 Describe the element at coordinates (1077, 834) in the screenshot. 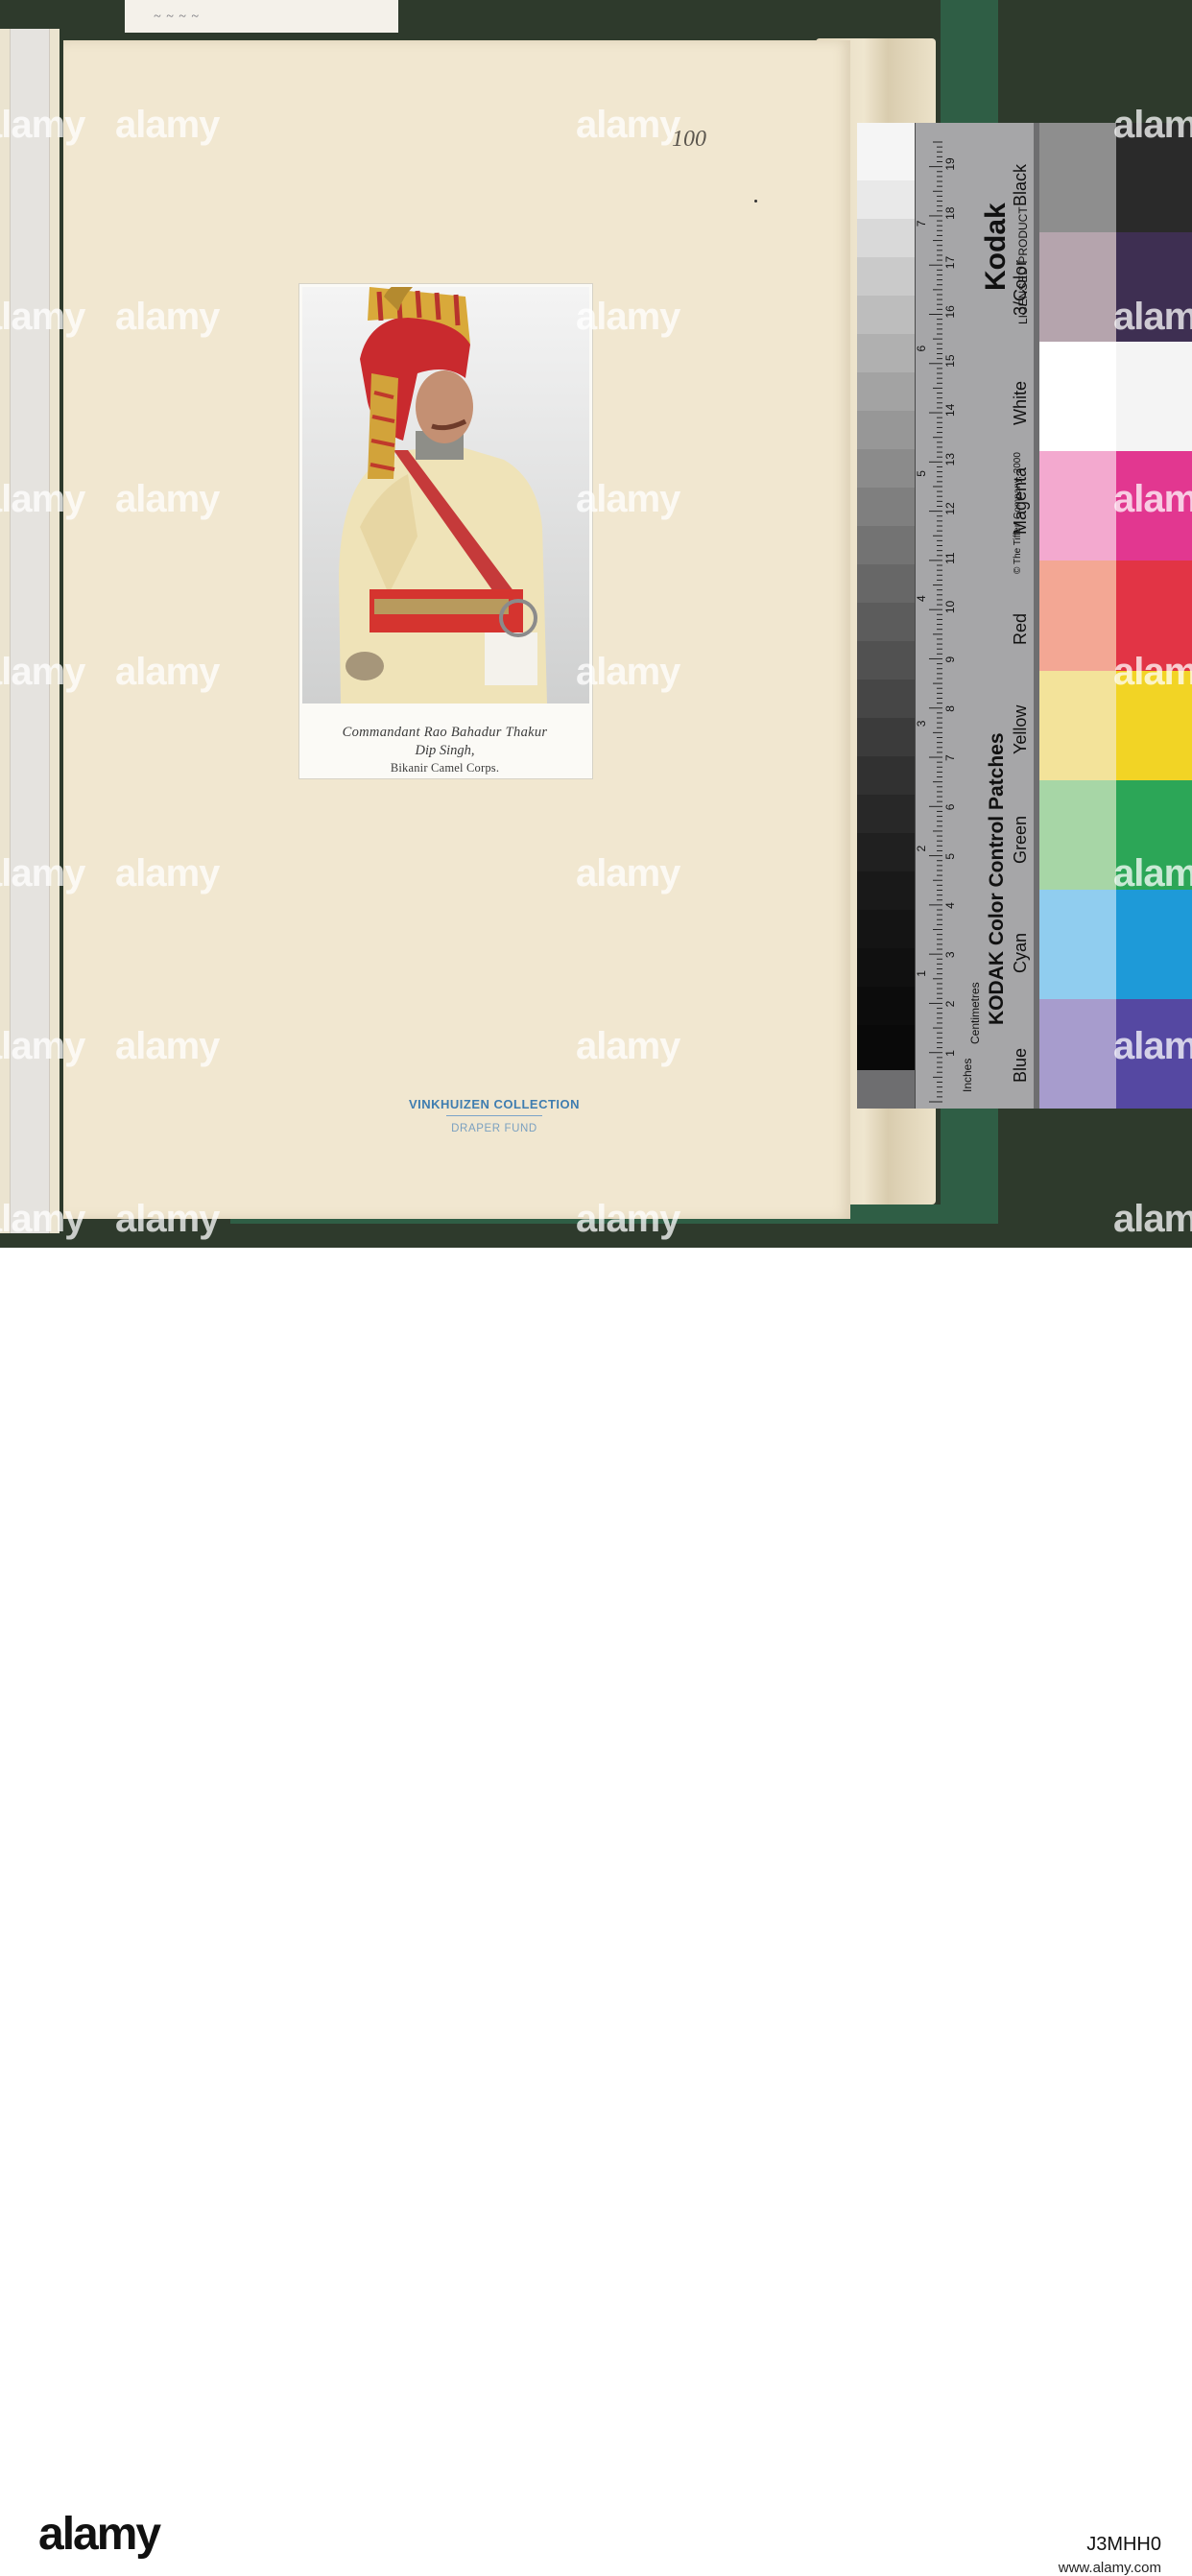

I see `color-patch-green` at that location.